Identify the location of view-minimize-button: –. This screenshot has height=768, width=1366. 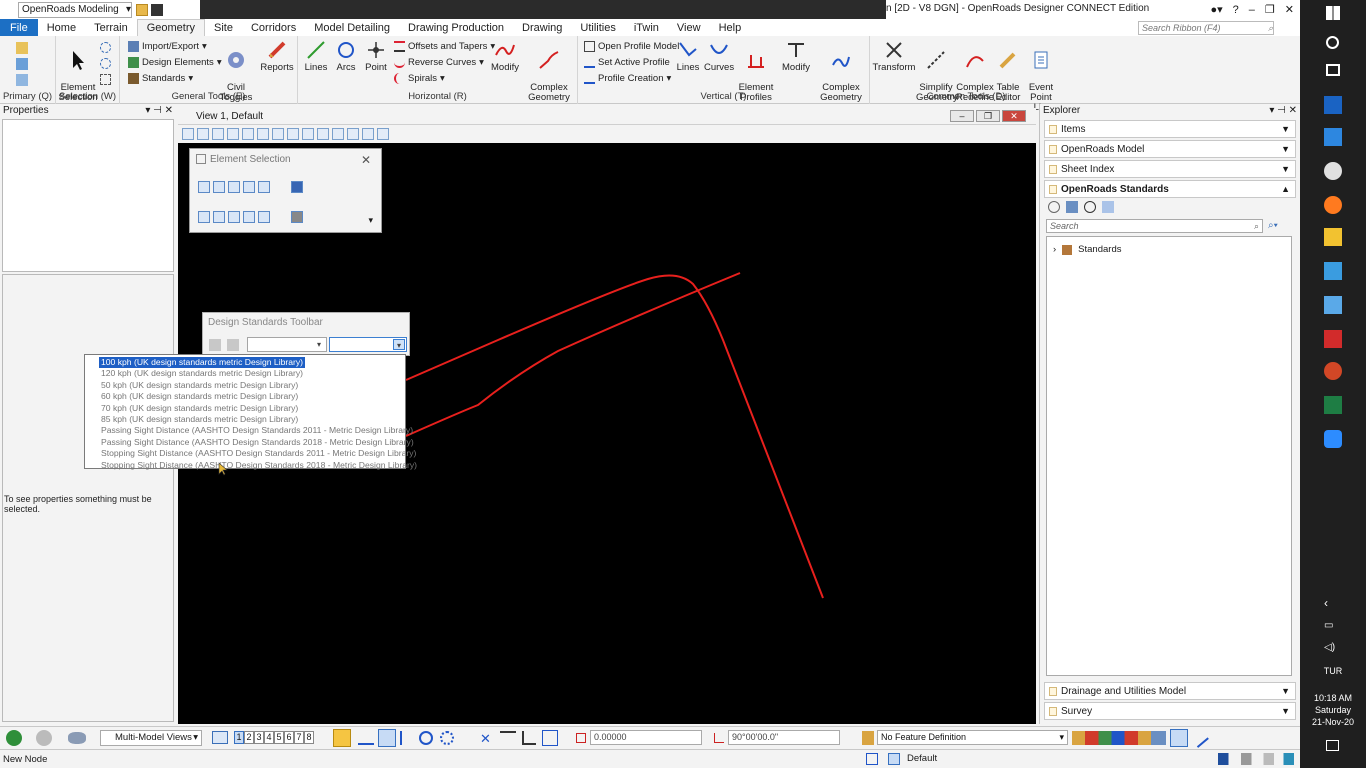
(962, 116).